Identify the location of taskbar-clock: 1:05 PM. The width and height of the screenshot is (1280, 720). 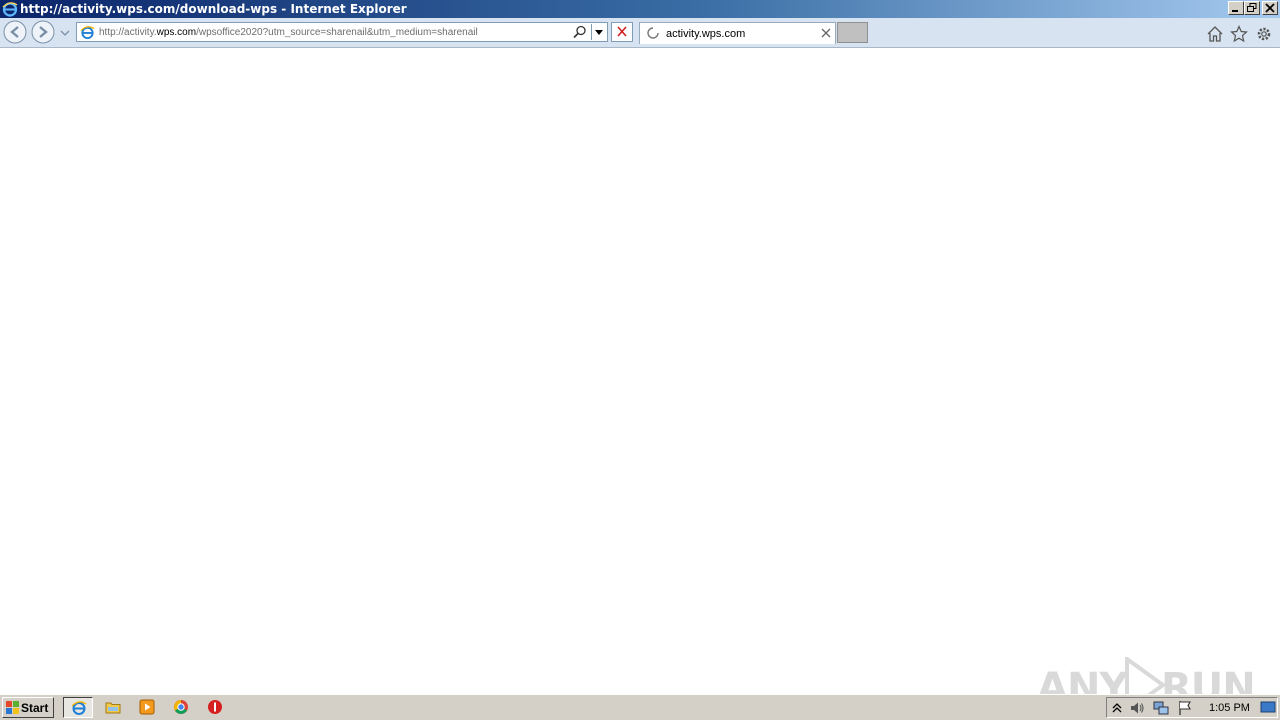
(1229, 708).